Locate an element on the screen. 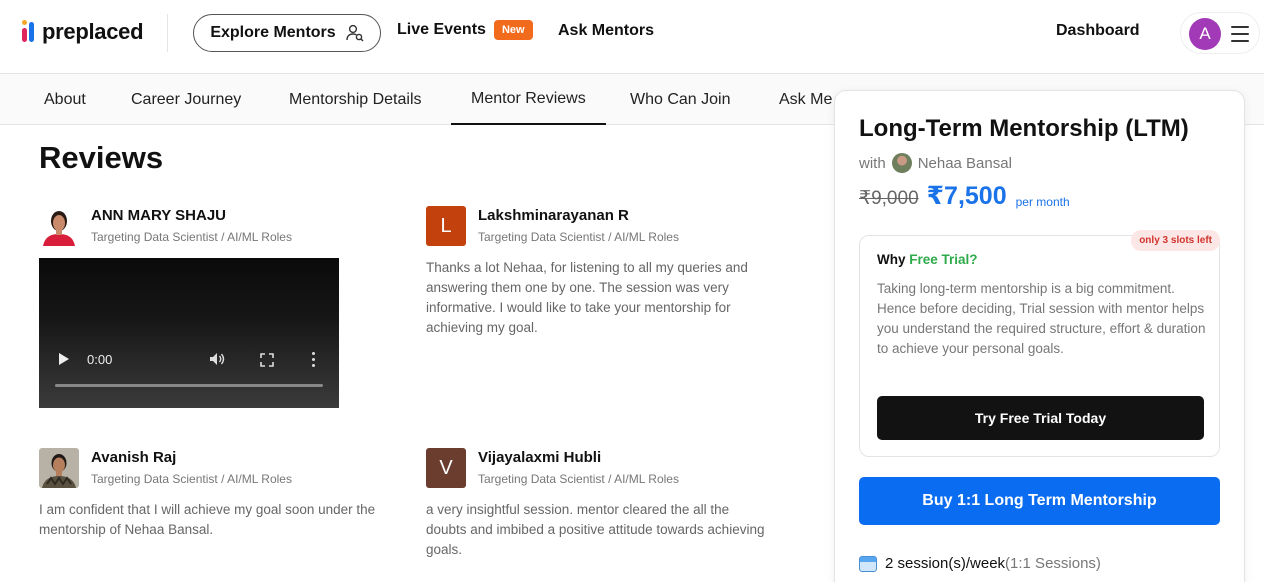 This screenshot has height=582, width=1264. mentor-byline: with Nehaa Bansal is located at coordinates (935, 163).